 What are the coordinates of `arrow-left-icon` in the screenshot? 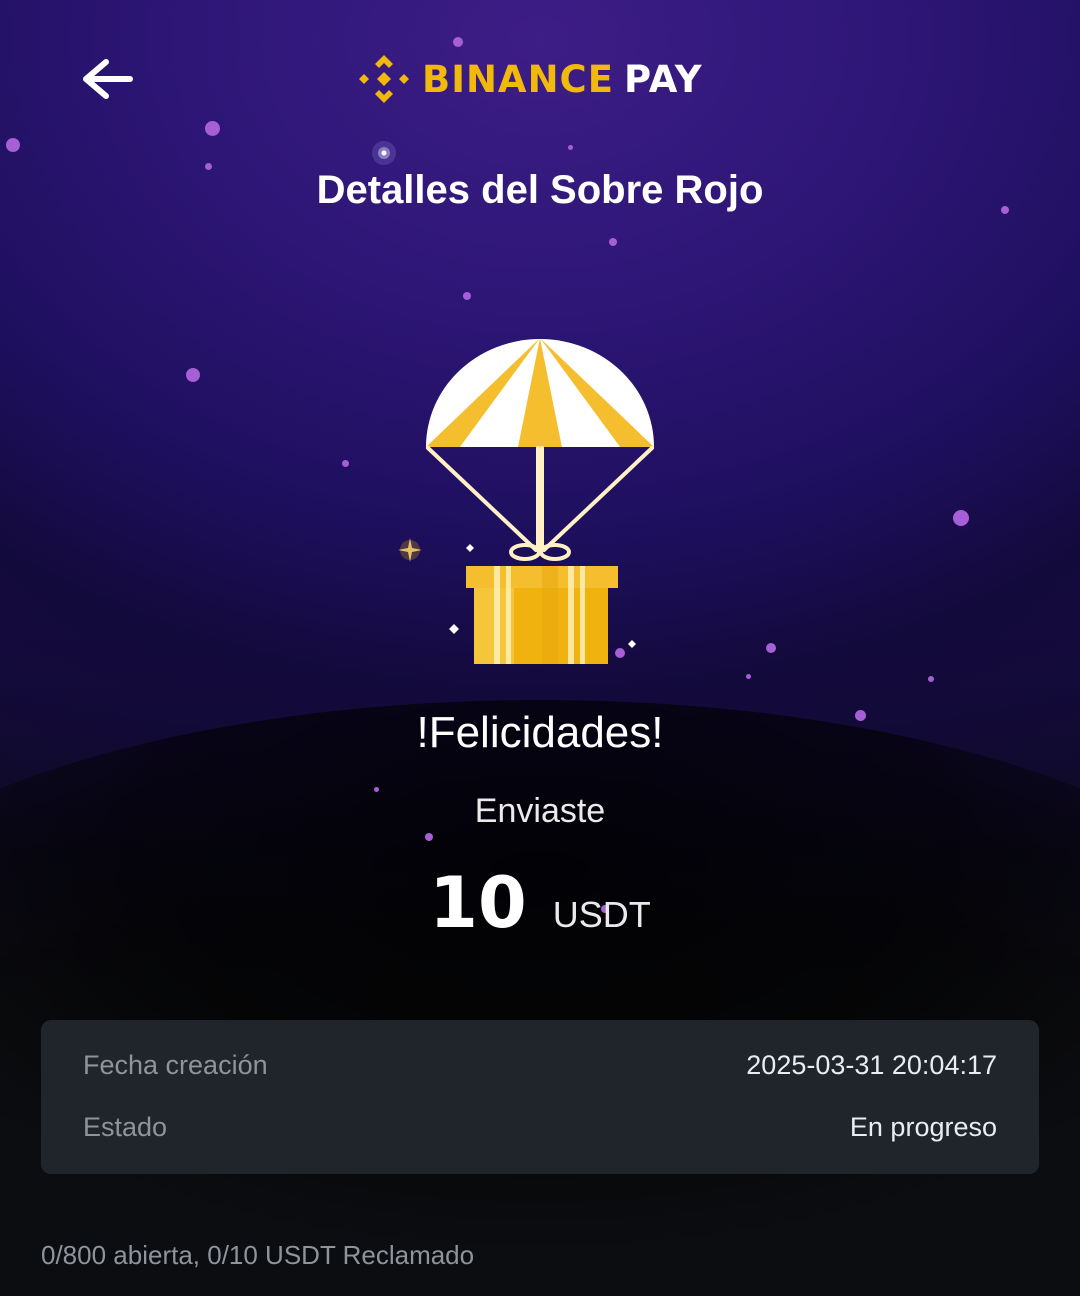 It's located at (108, 79).